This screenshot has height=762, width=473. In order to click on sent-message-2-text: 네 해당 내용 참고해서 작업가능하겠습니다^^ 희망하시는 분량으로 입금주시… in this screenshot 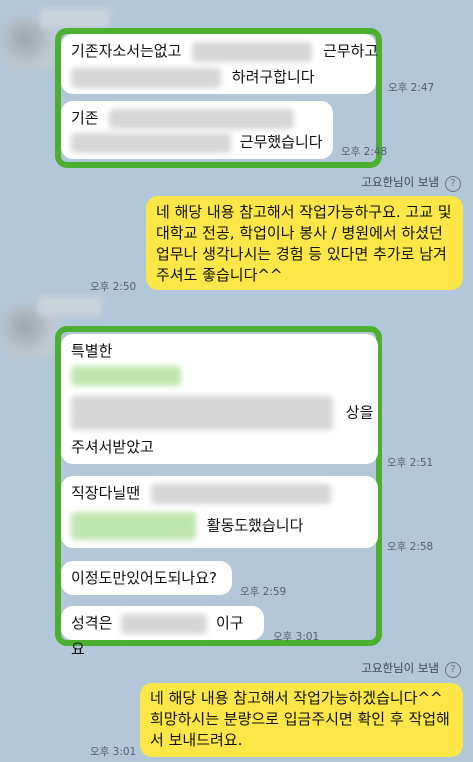, I will do `click(300, 719)`.